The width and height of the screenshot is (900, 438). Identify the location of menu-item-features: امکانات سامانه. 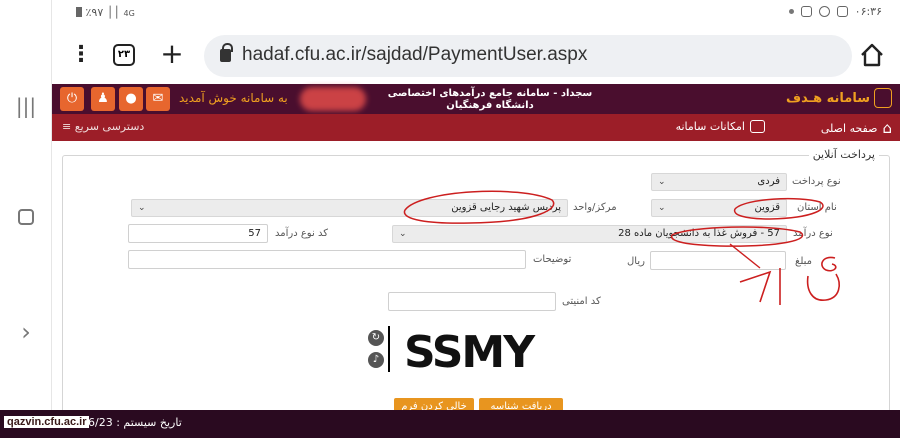
(720, 126).